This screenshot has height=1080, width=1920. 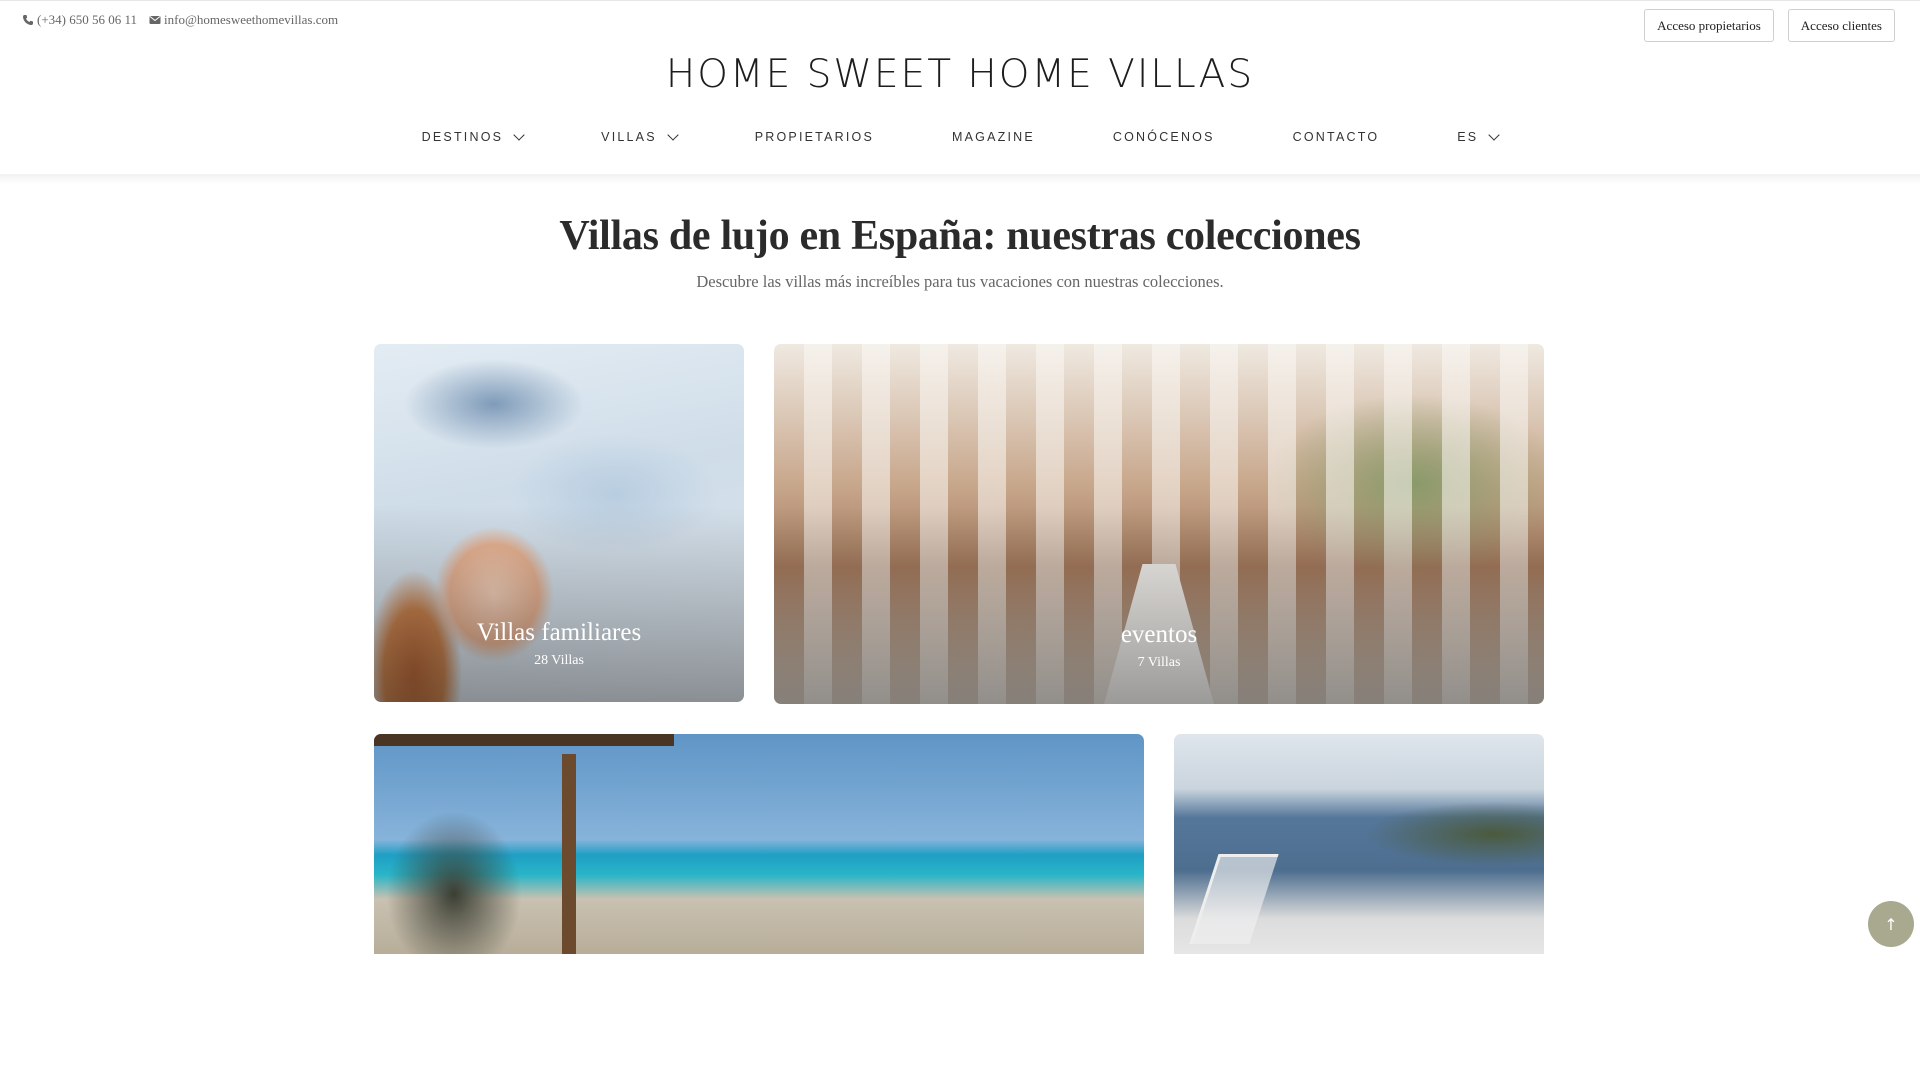 What do you see at coordinates (759, 844) in the screenshot?
I see `collection-card-sea-view` at bounding box center [759, 844].